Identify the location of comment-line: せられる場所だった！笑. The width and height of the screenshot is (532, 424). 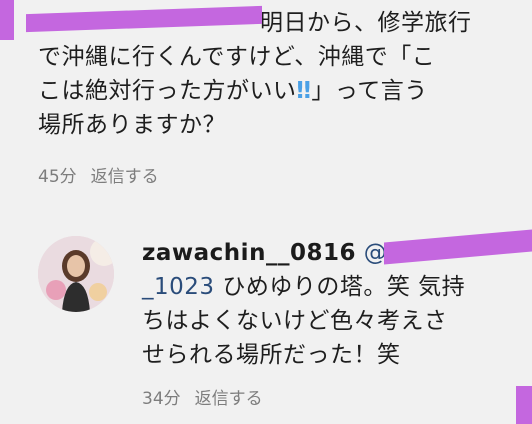
(332, 355).